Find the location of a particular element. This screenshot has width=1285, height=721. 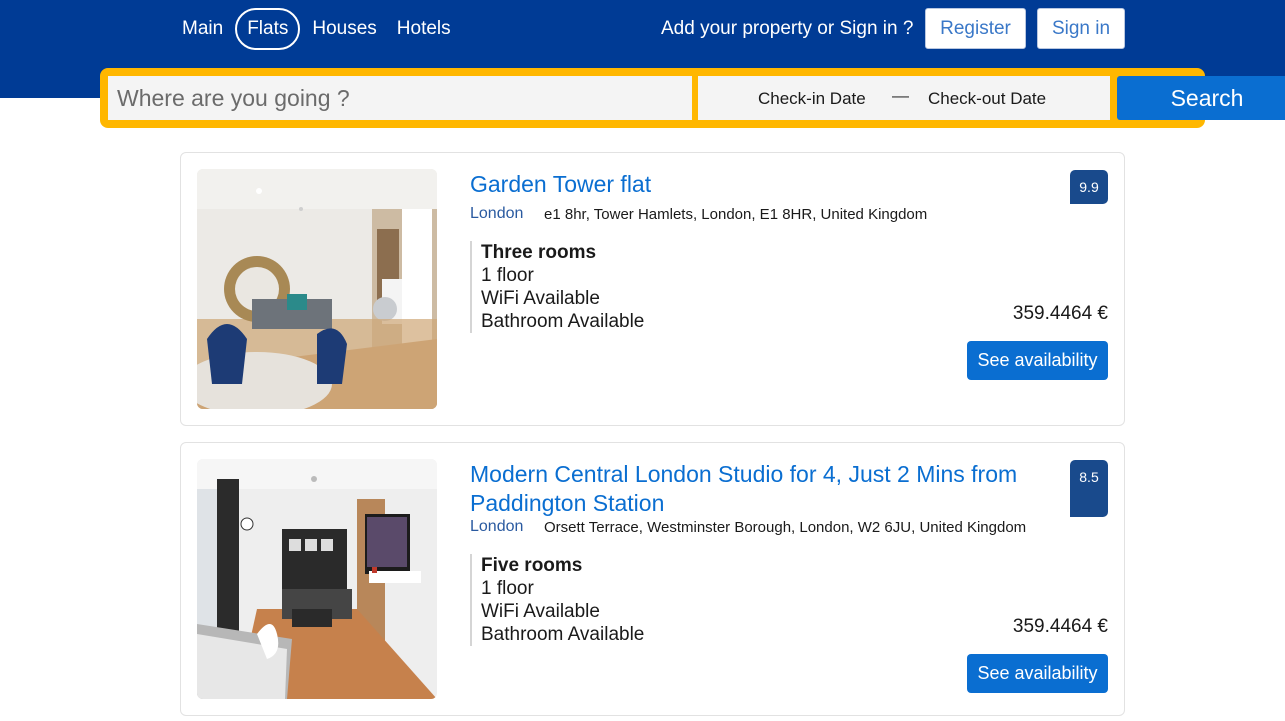

studio-interior-image is located at coordinates (317, 579).